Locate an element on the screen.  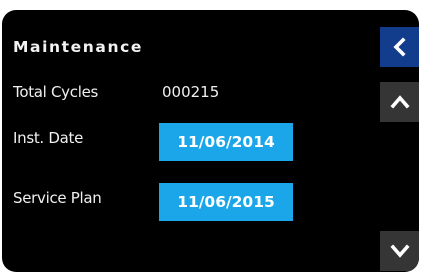
service-plan-field: 11/06/2015 is located at coordinates (226, 202).